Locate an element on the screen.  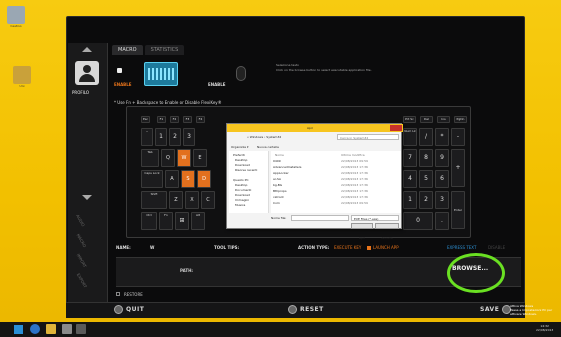
quit-button: QUIT is located at coordinates (129, 309).